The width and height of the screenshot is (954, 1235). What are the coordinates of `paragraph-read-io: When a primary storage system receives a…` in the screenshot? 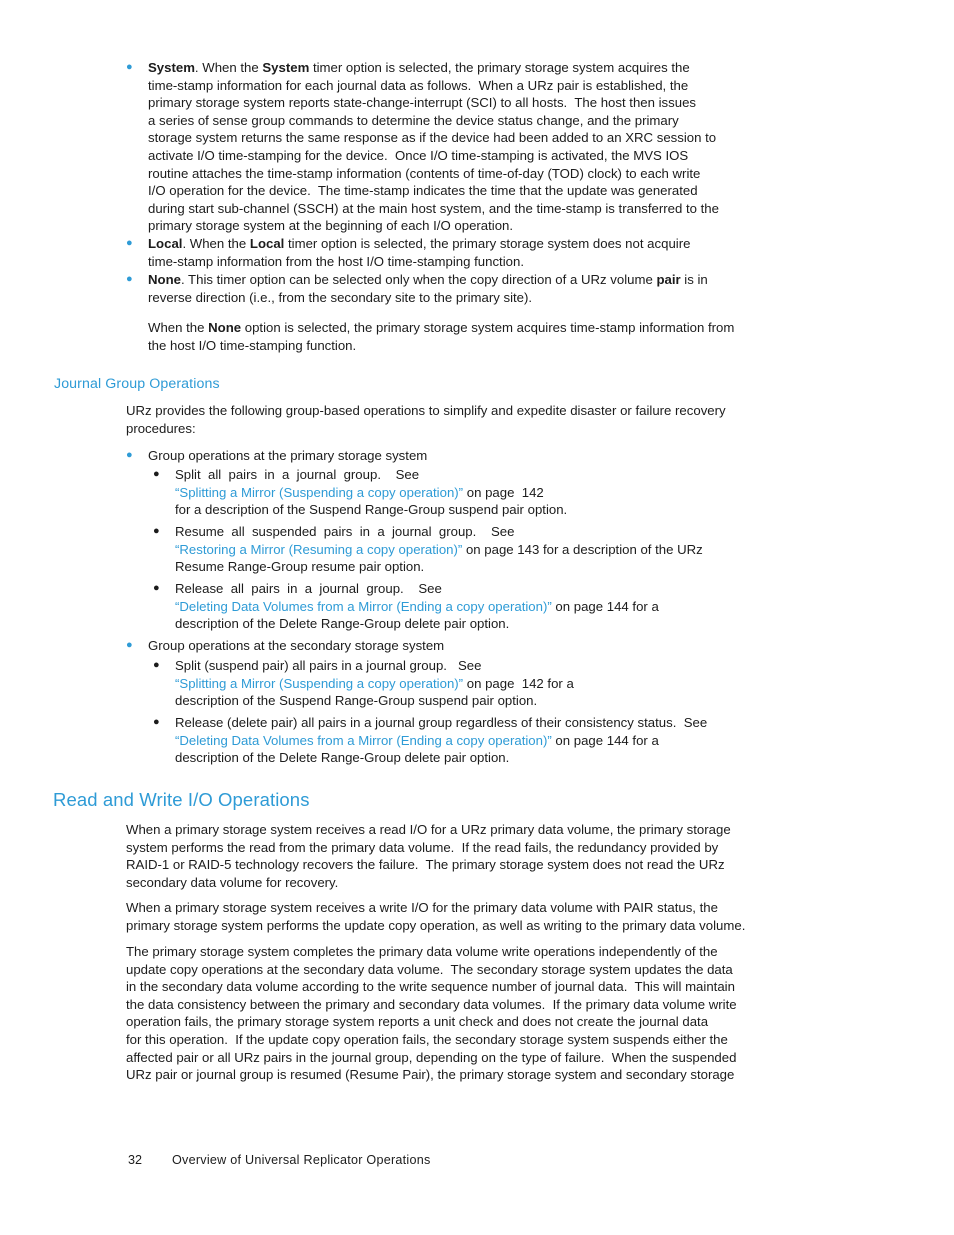 It's located at (428, 856).